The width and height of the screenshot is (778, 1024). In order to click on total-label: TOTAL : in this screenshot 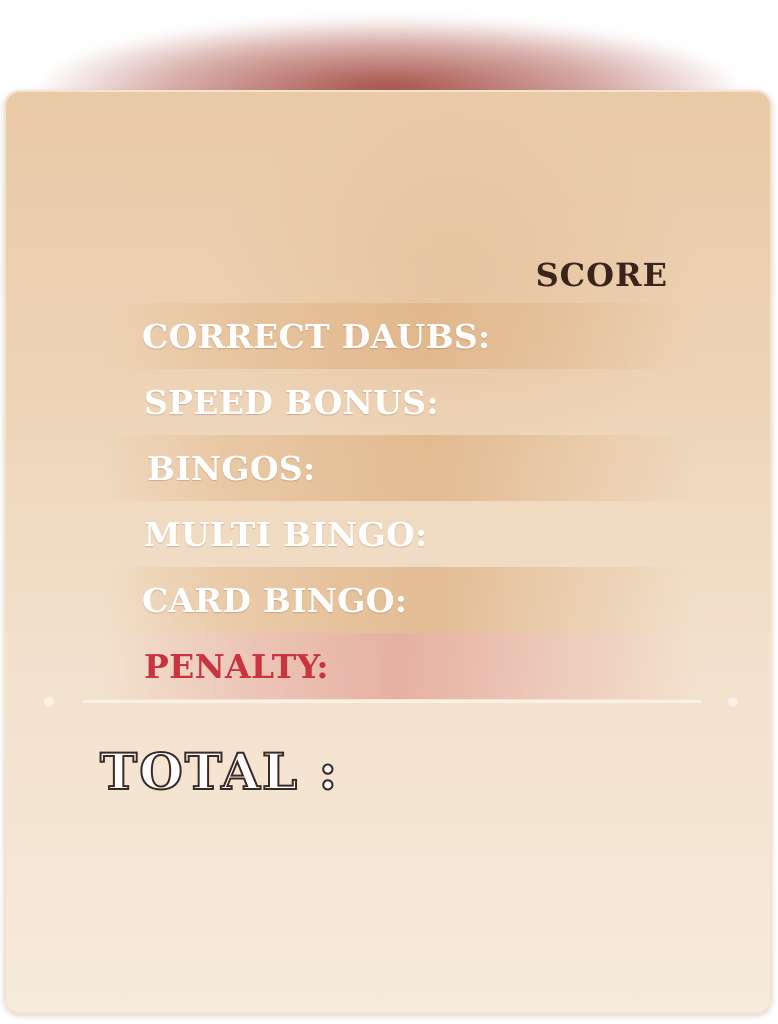, I will do `click(219, 771)`.